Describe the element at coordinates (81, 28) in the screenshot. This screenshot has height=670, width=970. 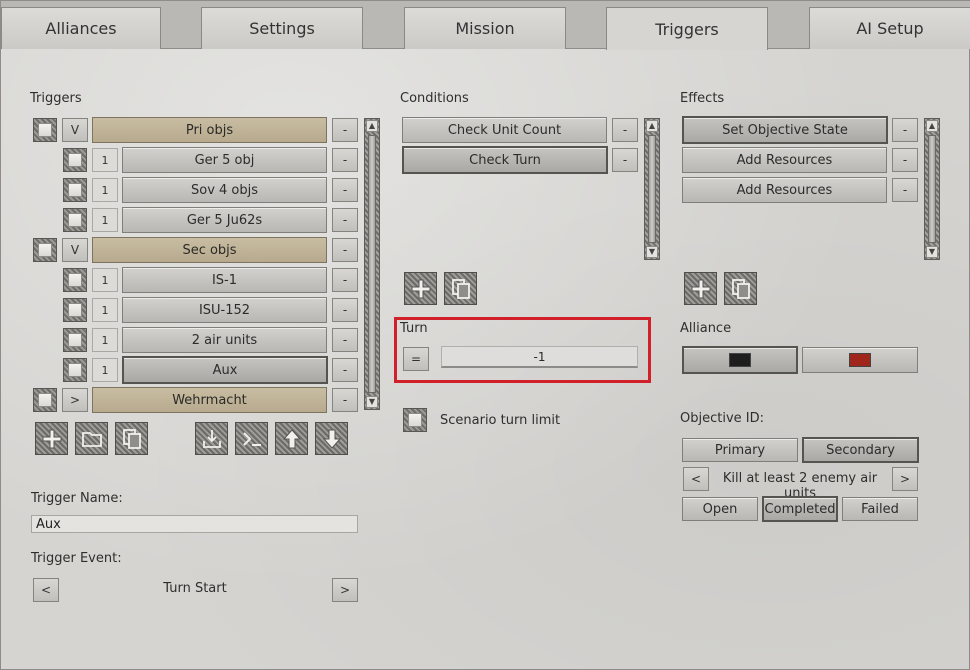
I see `tab-alliances: Alliances` at that location.